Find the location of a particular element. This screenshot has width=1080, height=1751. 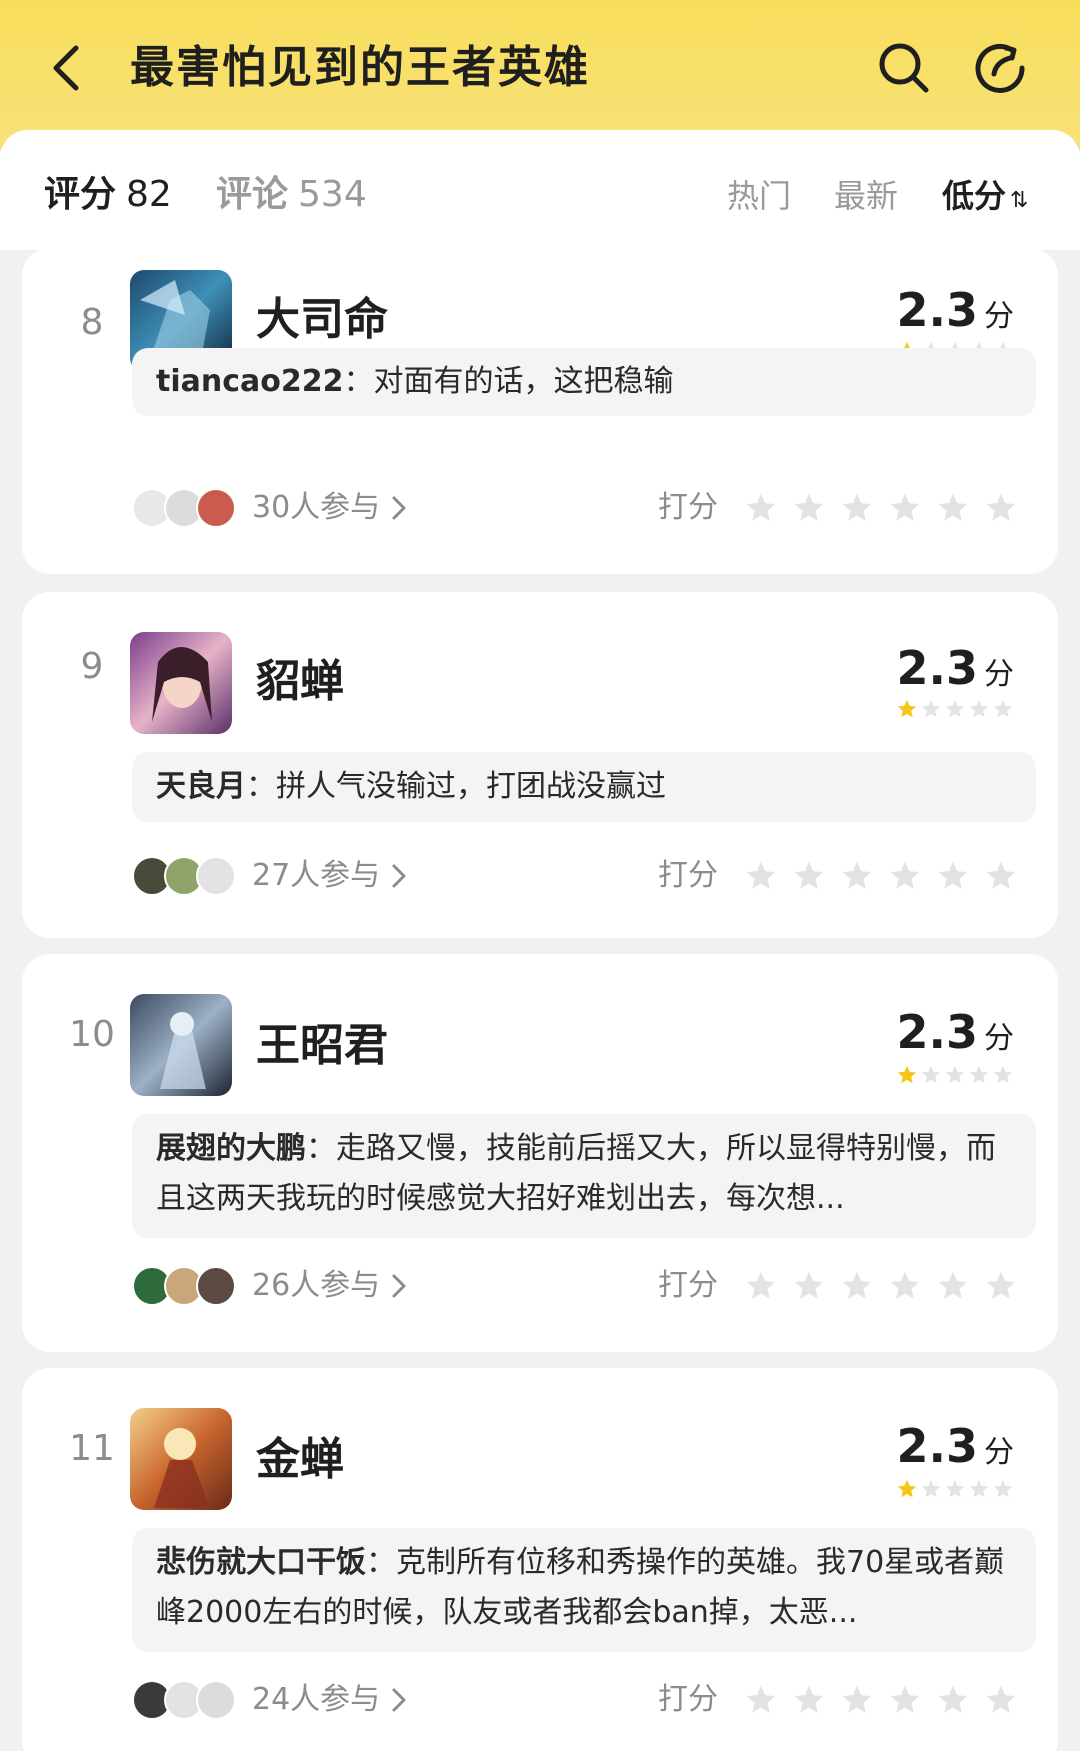

search-button is located at coordinates (904, 68).